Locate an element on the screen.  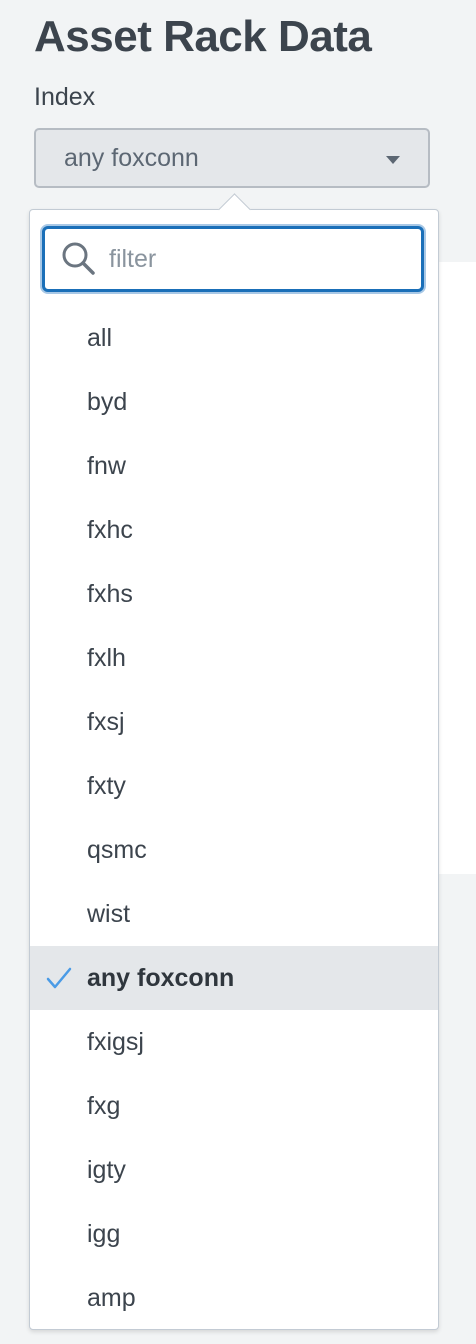
option-label: fxhs is located at coordinates (110, 593).